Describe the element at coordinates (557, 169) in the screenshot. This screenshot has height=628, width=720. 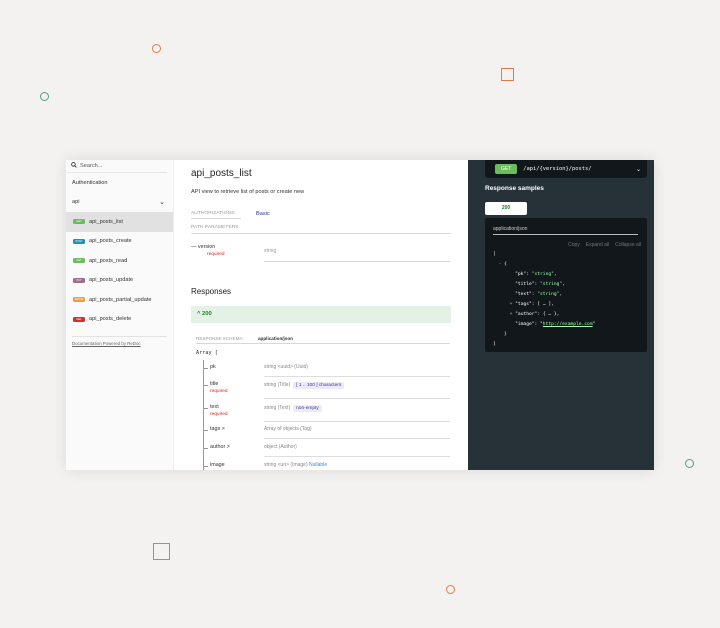
I see `endpoint-path: /api/{version}/posts/` at that location.